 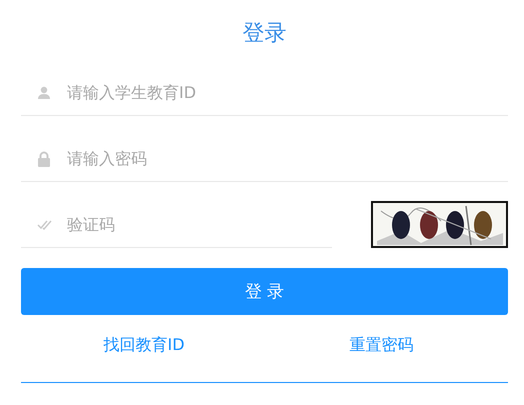 What do you see at coordinates (44, 93) in the screenshot?
I see `user-icon` at bounding box center [44, 93].